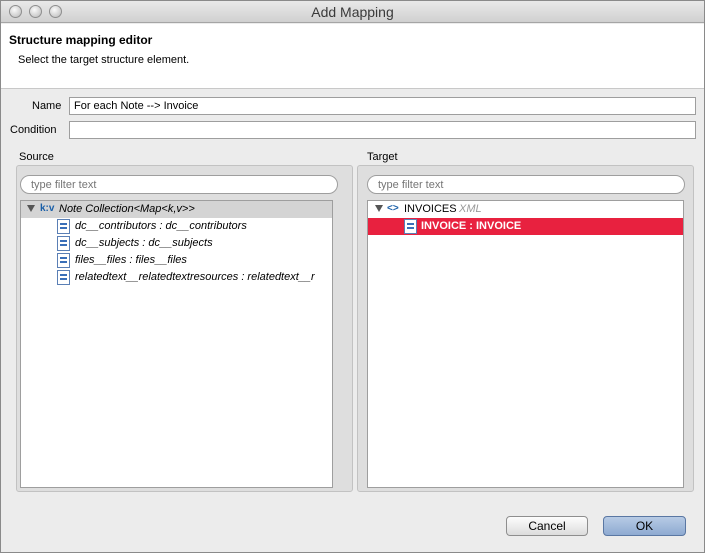 The image size is (705, 553). I want to click on list-item: files__files, so click(176, 260).